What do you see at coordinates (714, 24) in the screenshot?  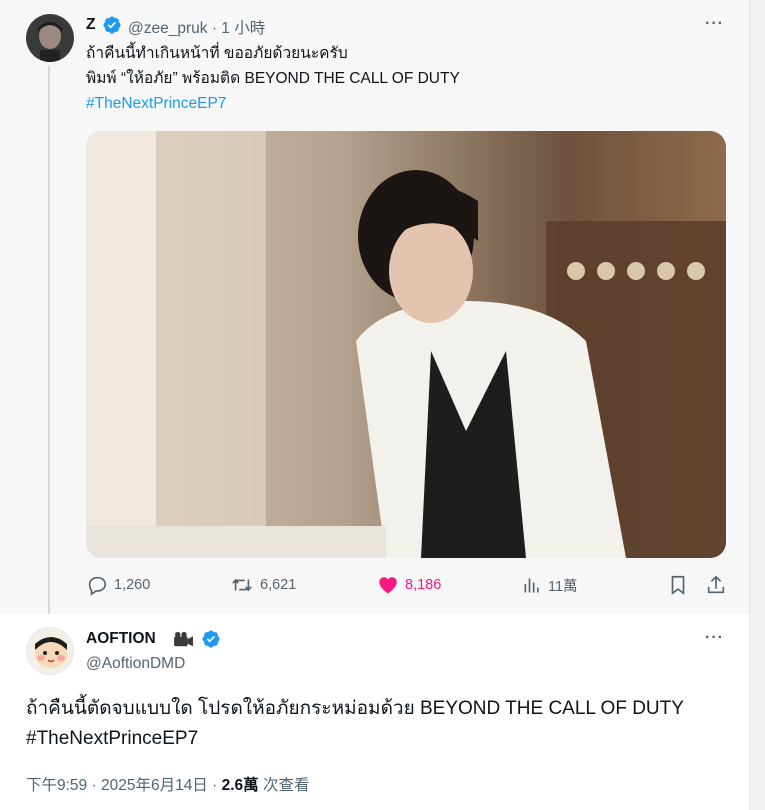 I see `parent-more-icon: ···` at bounding box center [714, 24].